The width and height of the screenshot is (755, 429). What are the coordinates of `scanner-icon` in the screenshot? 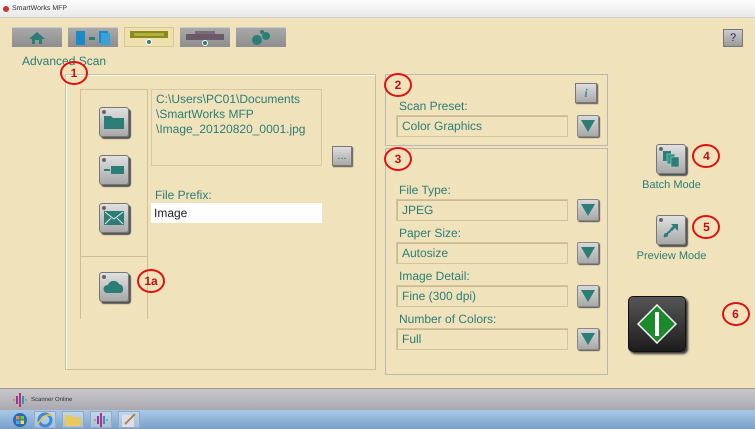 It's located at (149, 37).